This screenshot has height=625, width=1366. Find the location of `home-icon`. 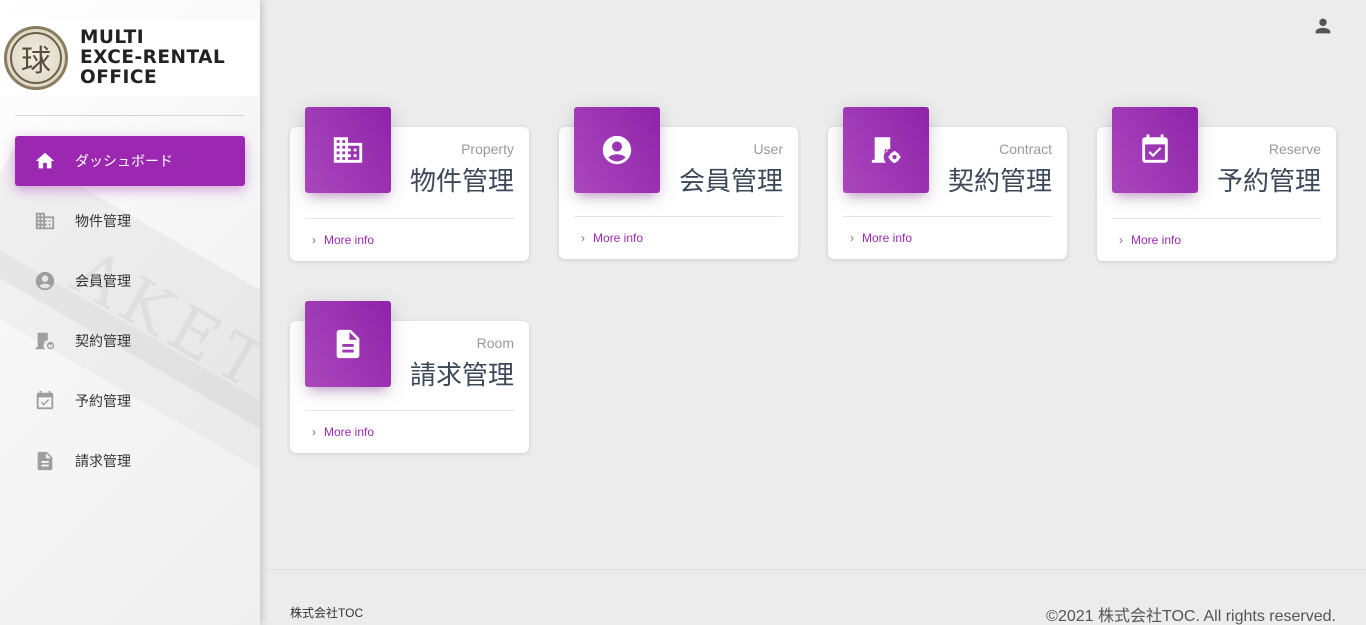

home-icon is located at coordinates (45, 161).